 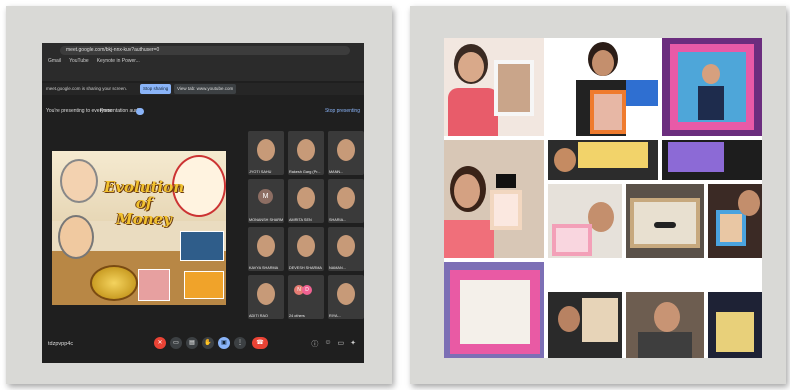 What do you see at coordinates (205, 89) in the screenshot?
I see `view-tab-button: View tab: www.youtube.com` at bounding box center [205, 89].